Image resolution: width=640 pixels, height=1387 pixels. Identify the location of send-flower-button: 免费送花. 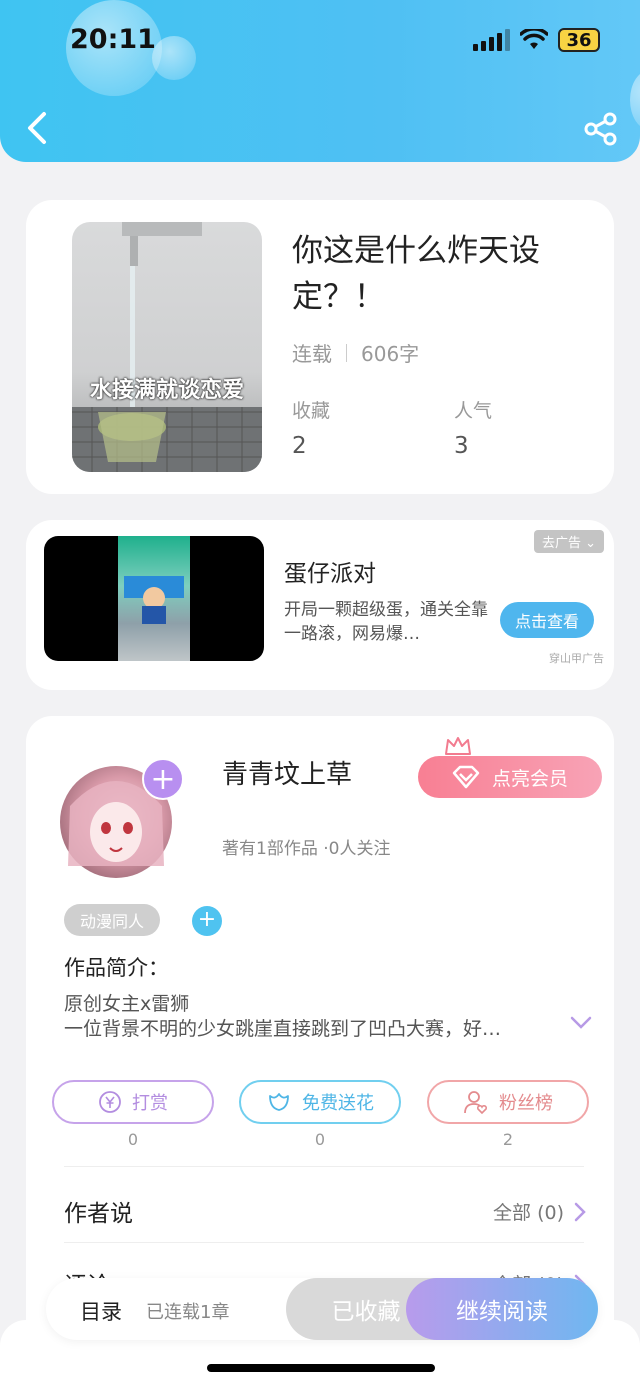
(320, 1102).